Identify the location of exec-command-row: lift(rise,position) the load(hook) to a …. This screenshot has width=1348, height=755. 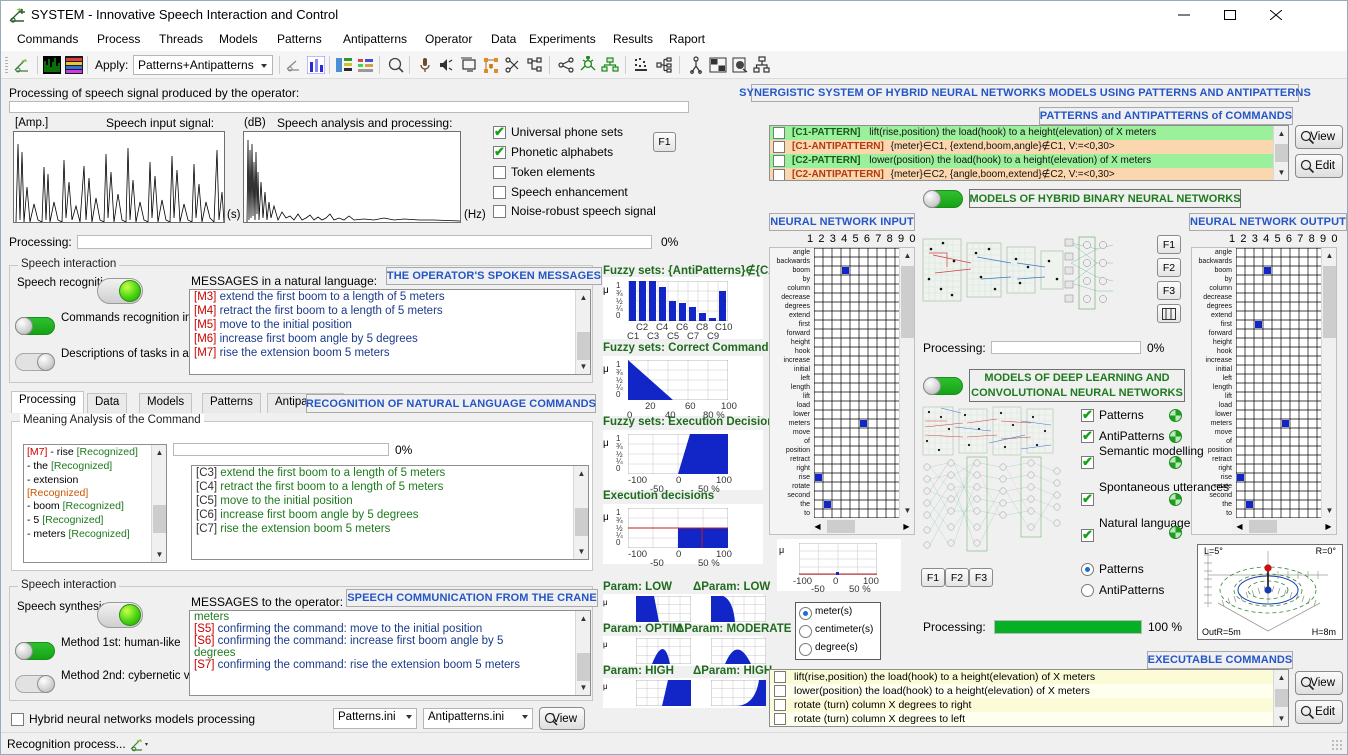
(1029, 677).